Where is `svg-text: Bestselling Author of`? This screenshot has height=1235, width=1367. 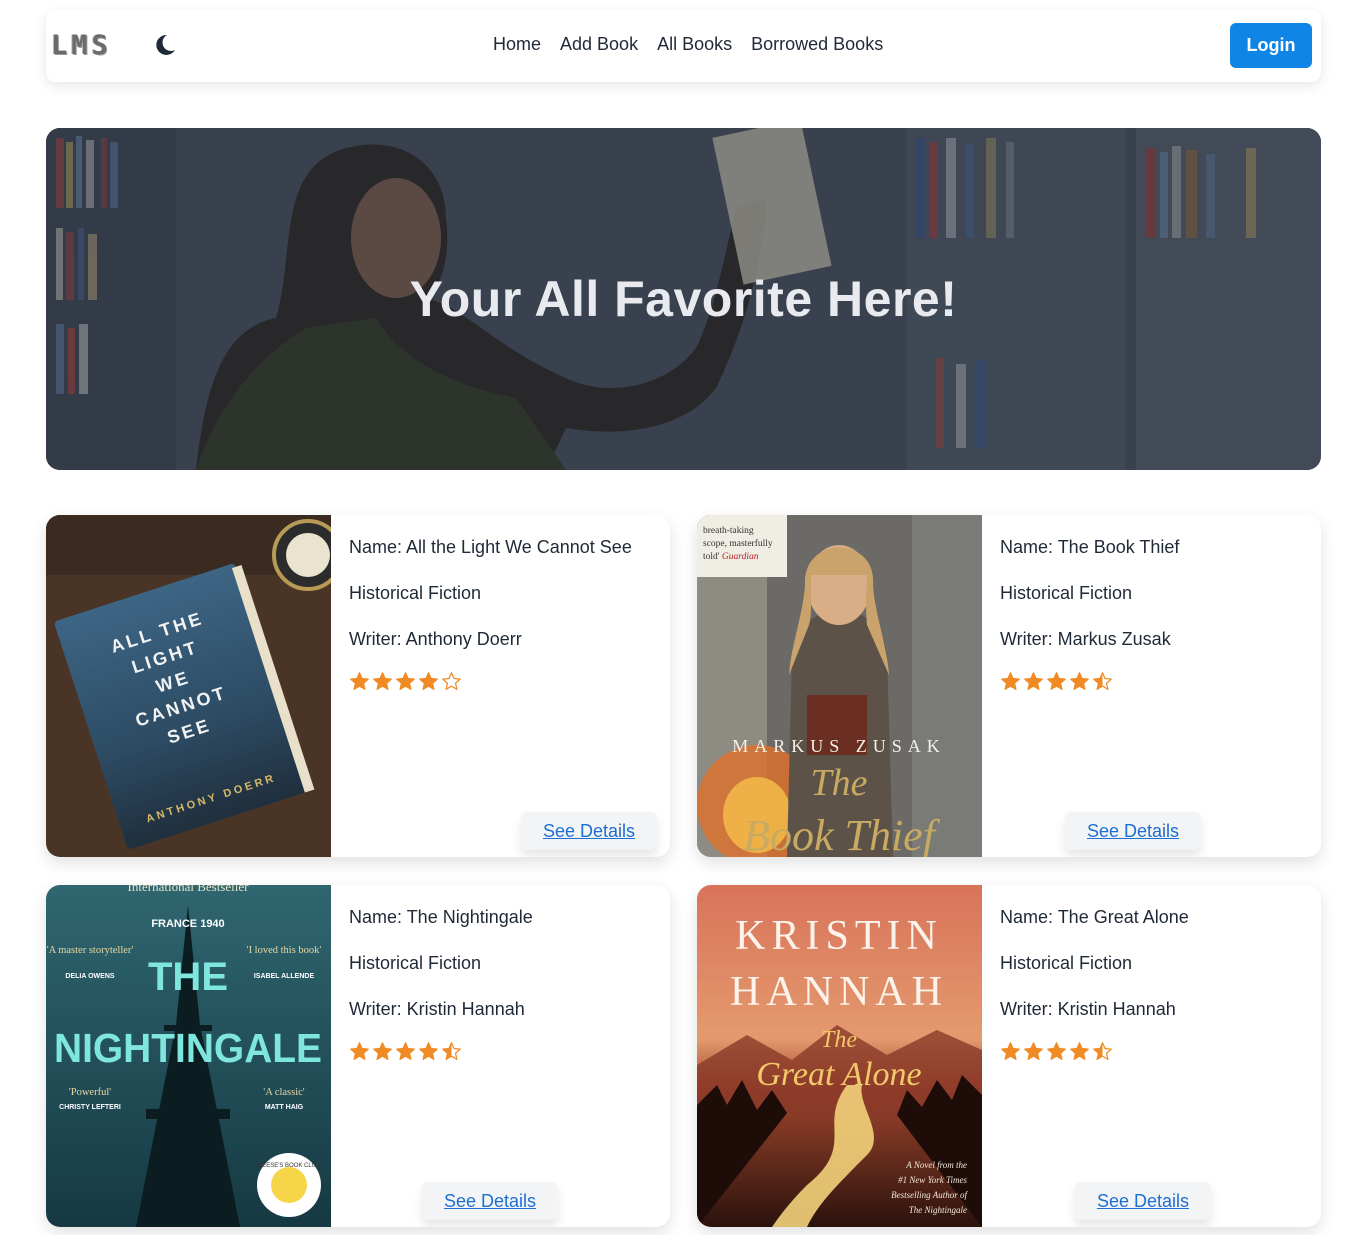
svg-text: Bestselling Author of is located at coordinates (929, 1195).